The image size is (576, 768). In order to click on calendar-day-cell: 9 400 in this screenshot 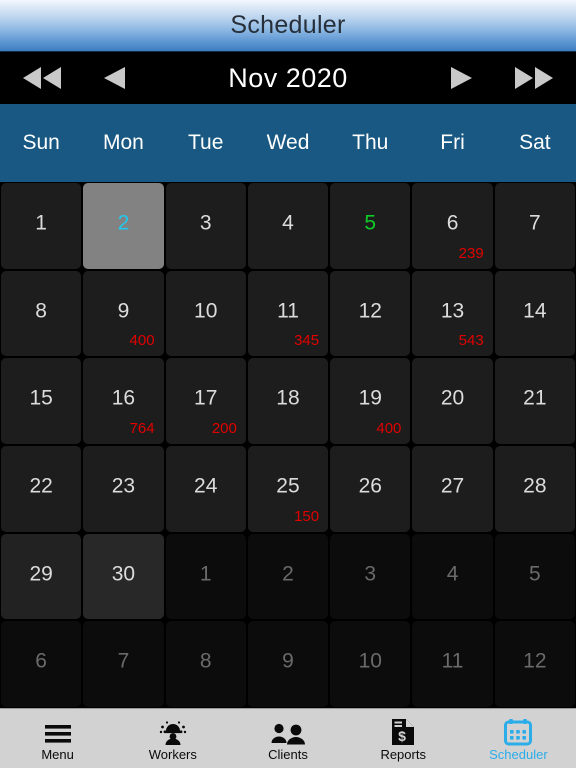, I will do `click(123, 313)`.